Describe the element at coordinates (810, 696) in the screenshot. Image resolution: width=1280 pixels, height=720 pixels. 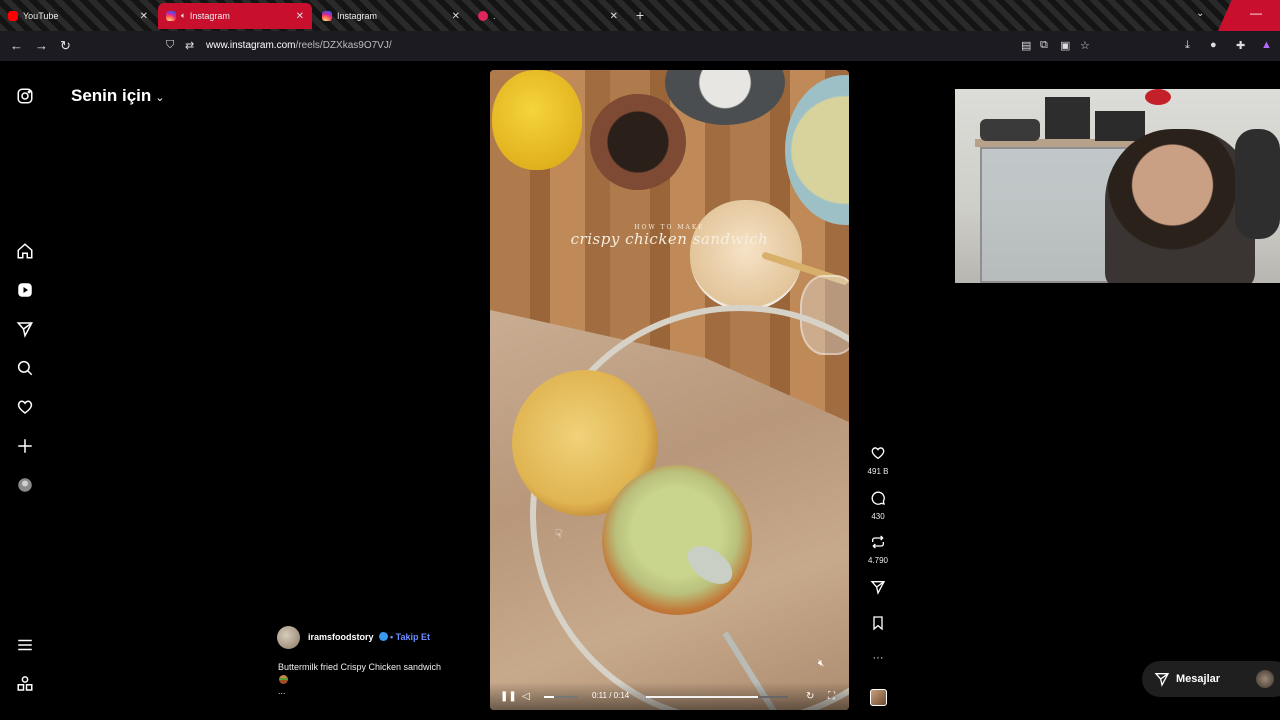
I see `replay-icon: ↻` at that location.